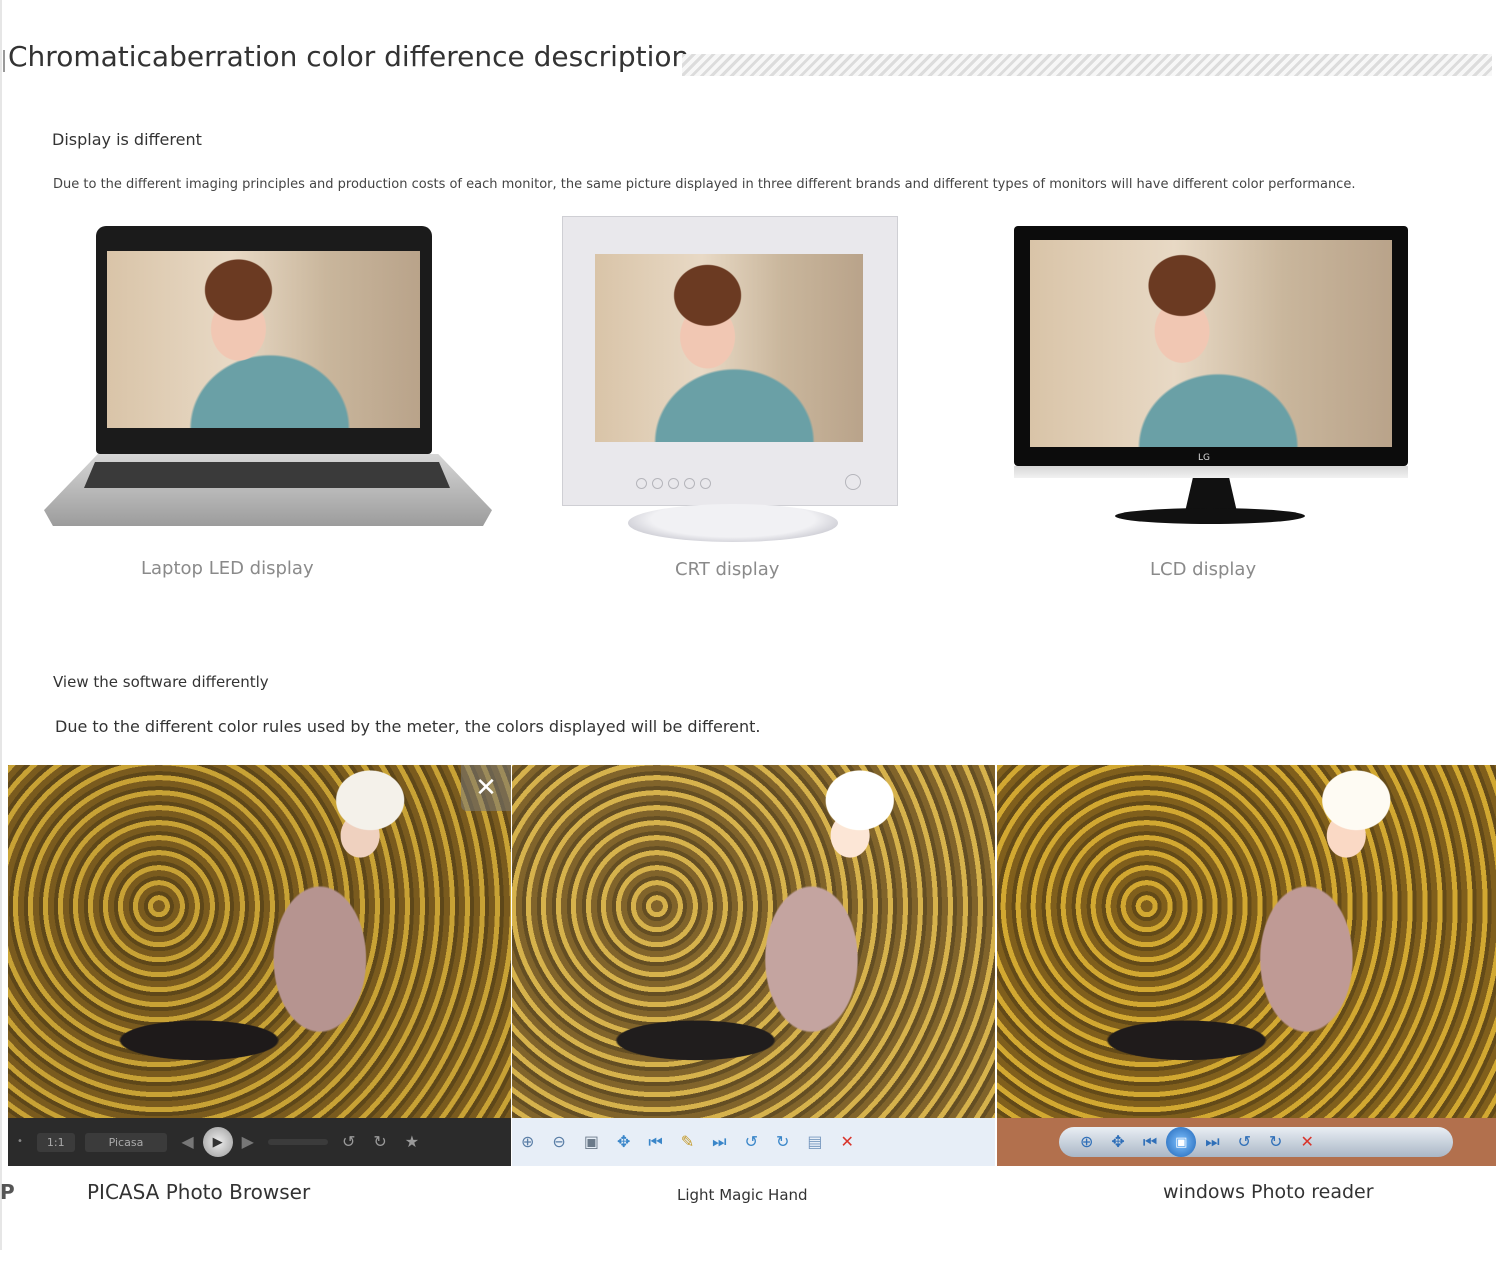  I want to click on left-border, so click(1, 625).